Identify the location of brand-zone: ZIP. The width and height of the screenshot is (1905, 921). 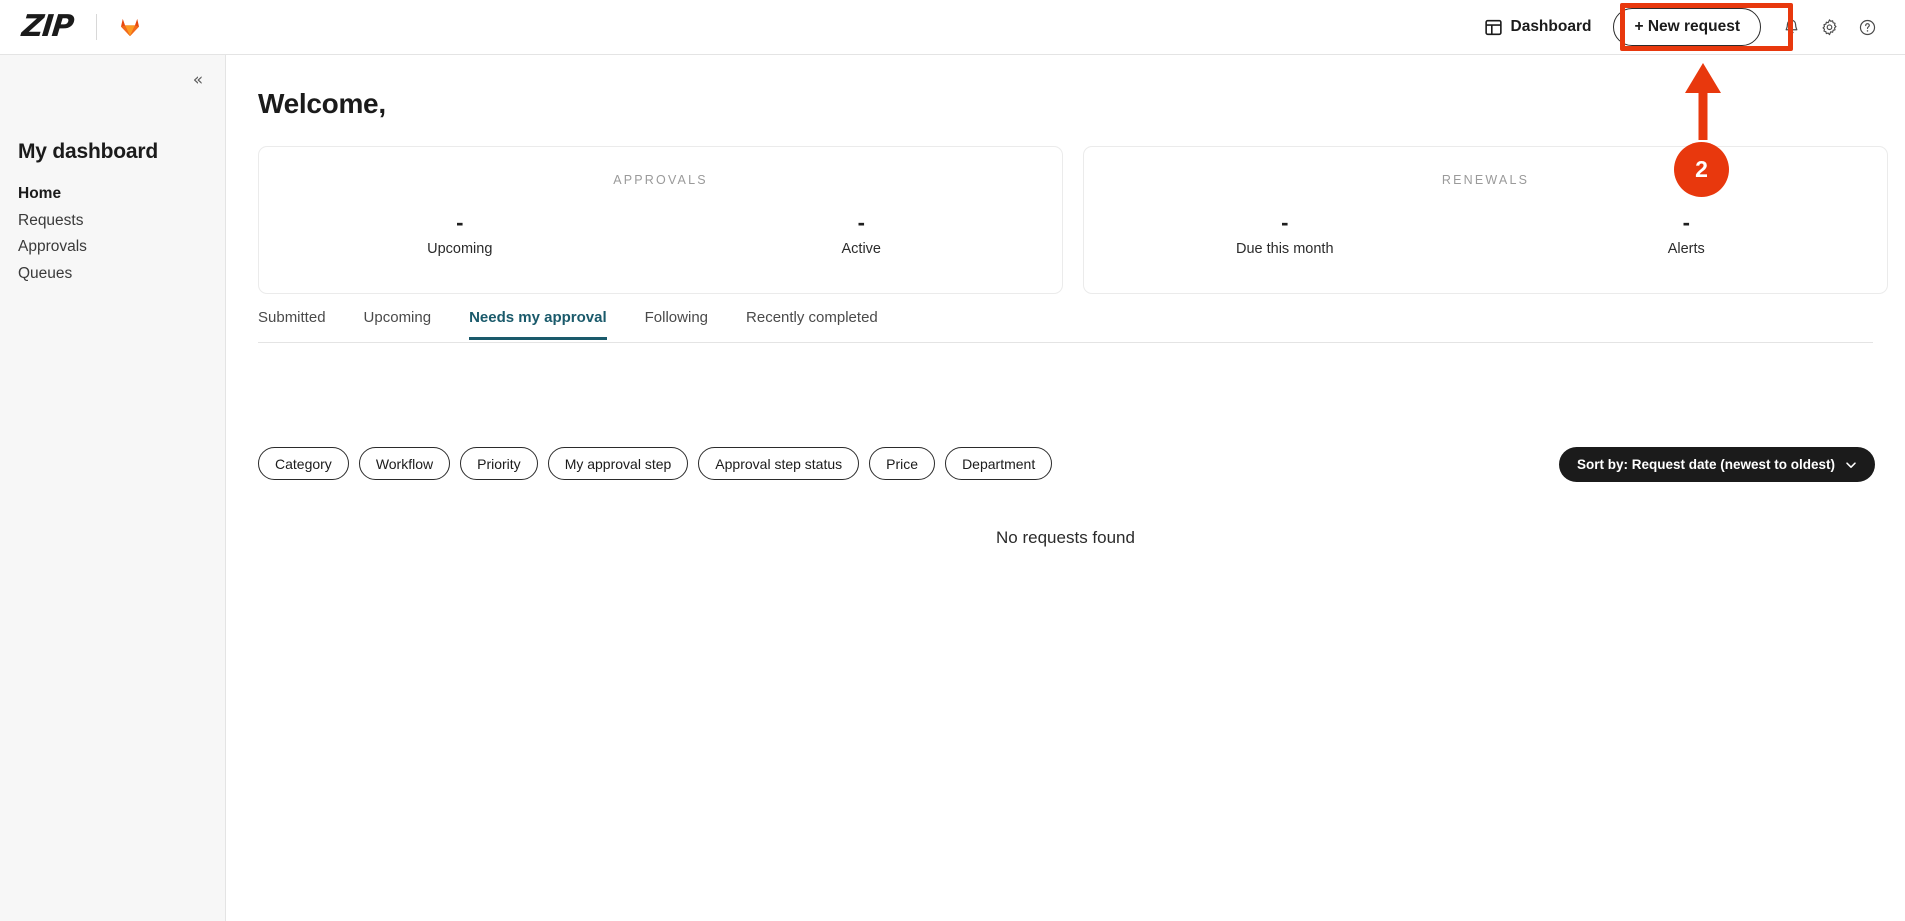
(70, 27).